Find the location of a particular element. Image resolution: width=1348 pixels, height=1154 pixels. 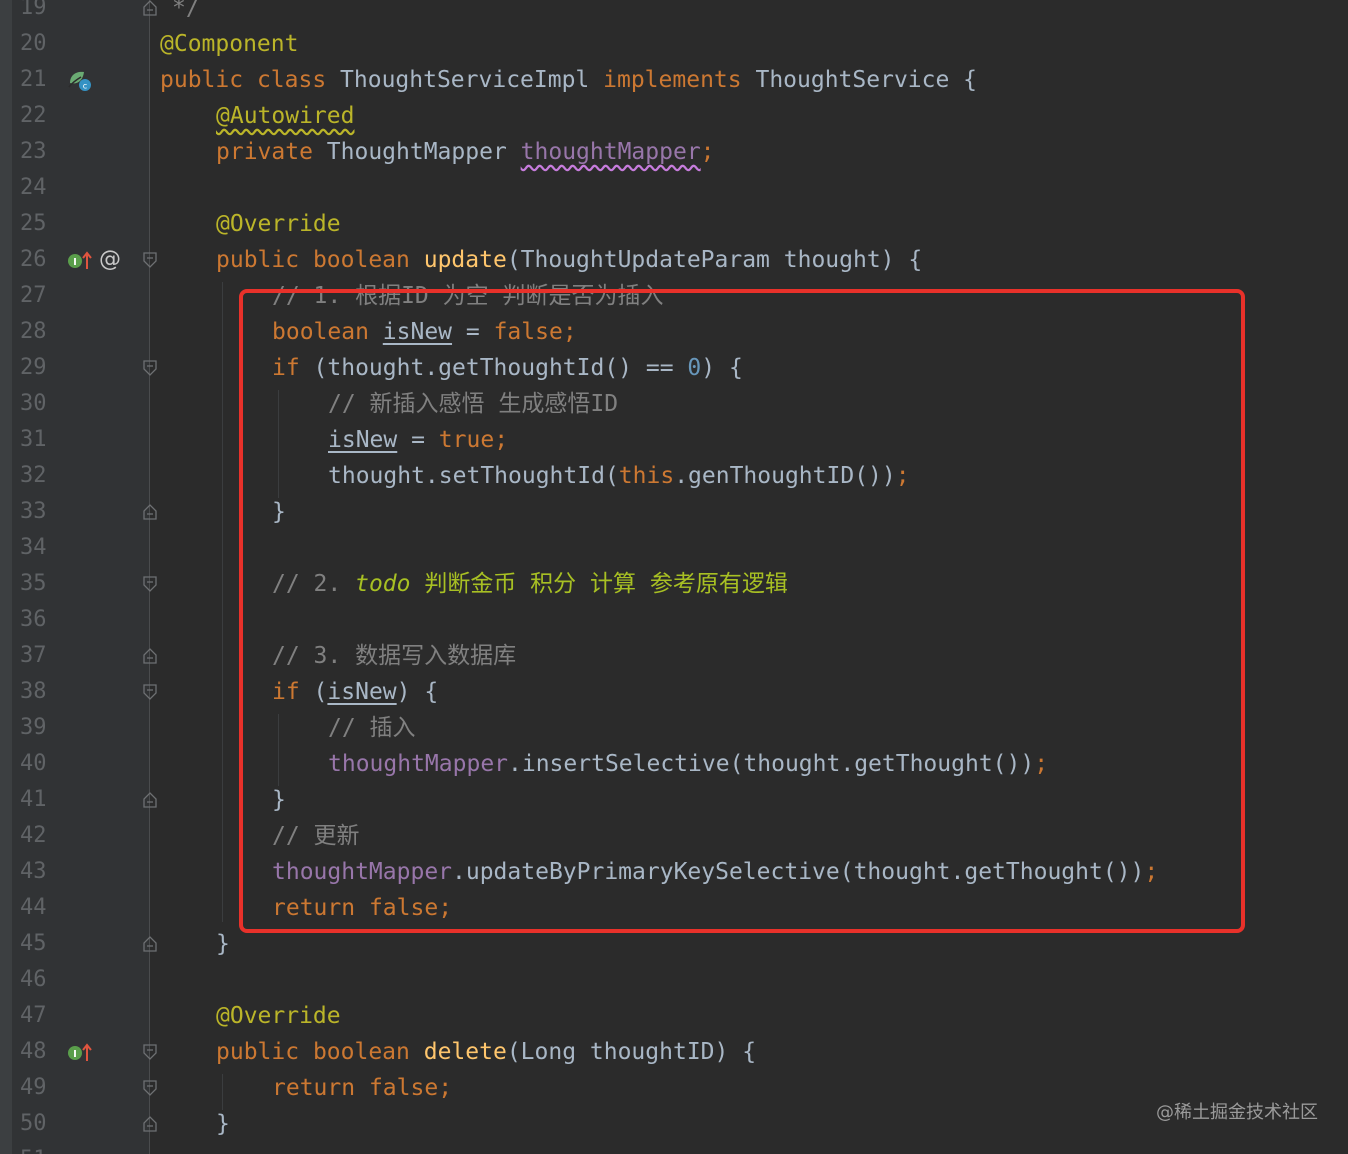

svg-text: I is located at coordinates (75, 1054).